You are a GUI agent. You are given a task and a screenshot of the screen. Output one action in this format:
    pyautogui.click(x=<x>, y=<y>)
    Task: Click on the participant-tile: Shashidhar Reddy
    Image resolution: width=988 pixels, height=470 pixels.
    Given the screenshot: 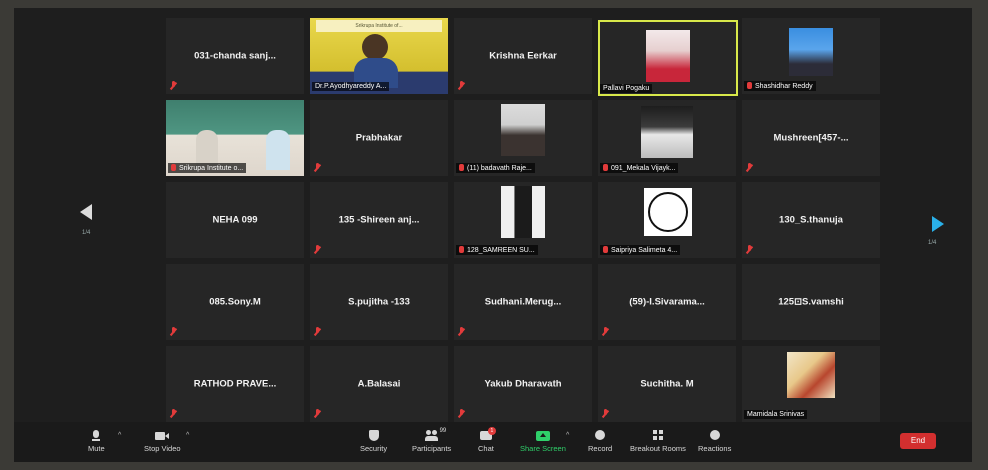 What is the action you would take?
    pyautogui.click(x=811, y=56)
    